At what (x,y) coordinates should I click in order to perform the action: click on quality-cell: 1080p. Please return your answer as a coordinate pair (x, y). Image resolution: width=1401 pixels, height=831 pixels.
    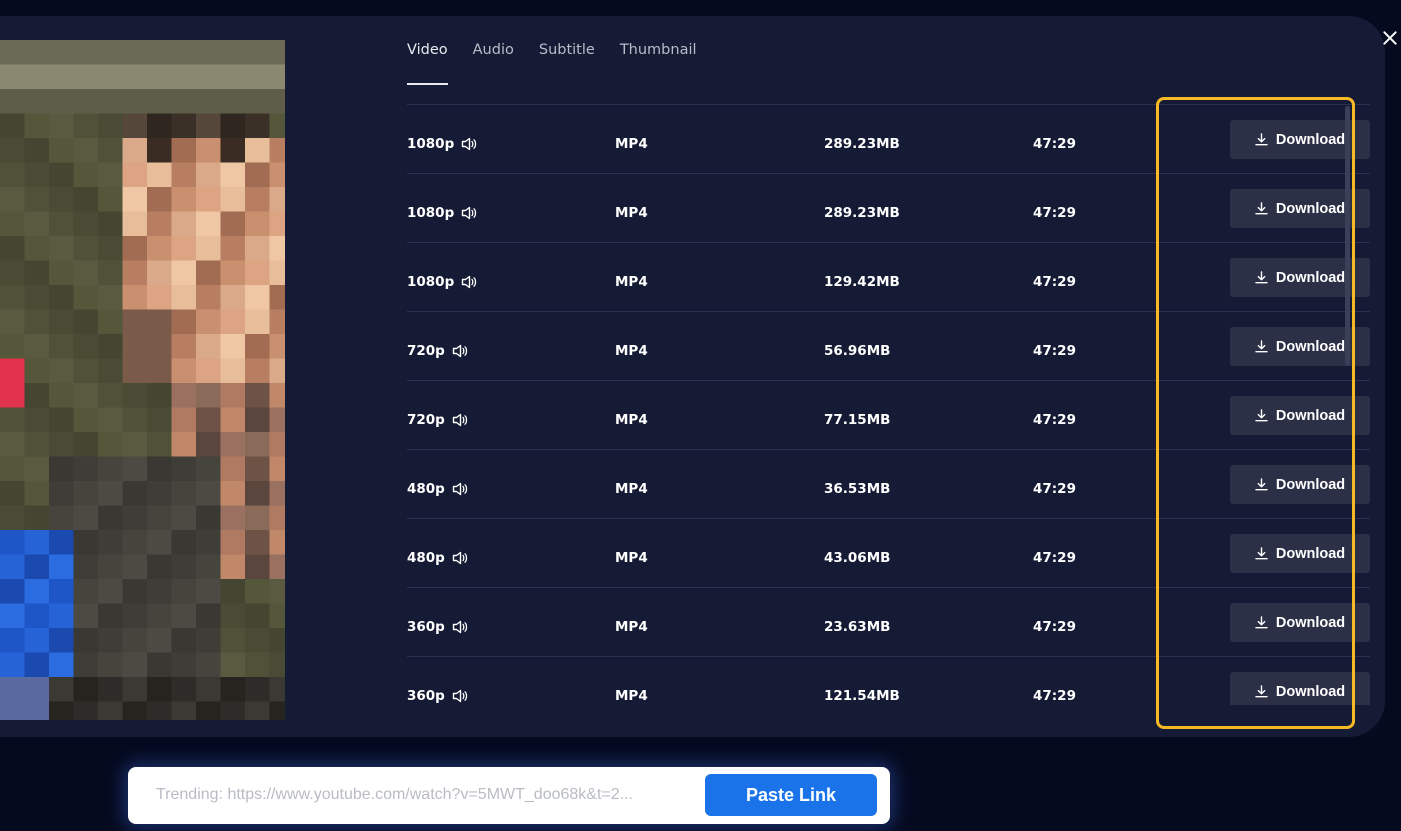
    Looking at the image, I should click on (442, 144).